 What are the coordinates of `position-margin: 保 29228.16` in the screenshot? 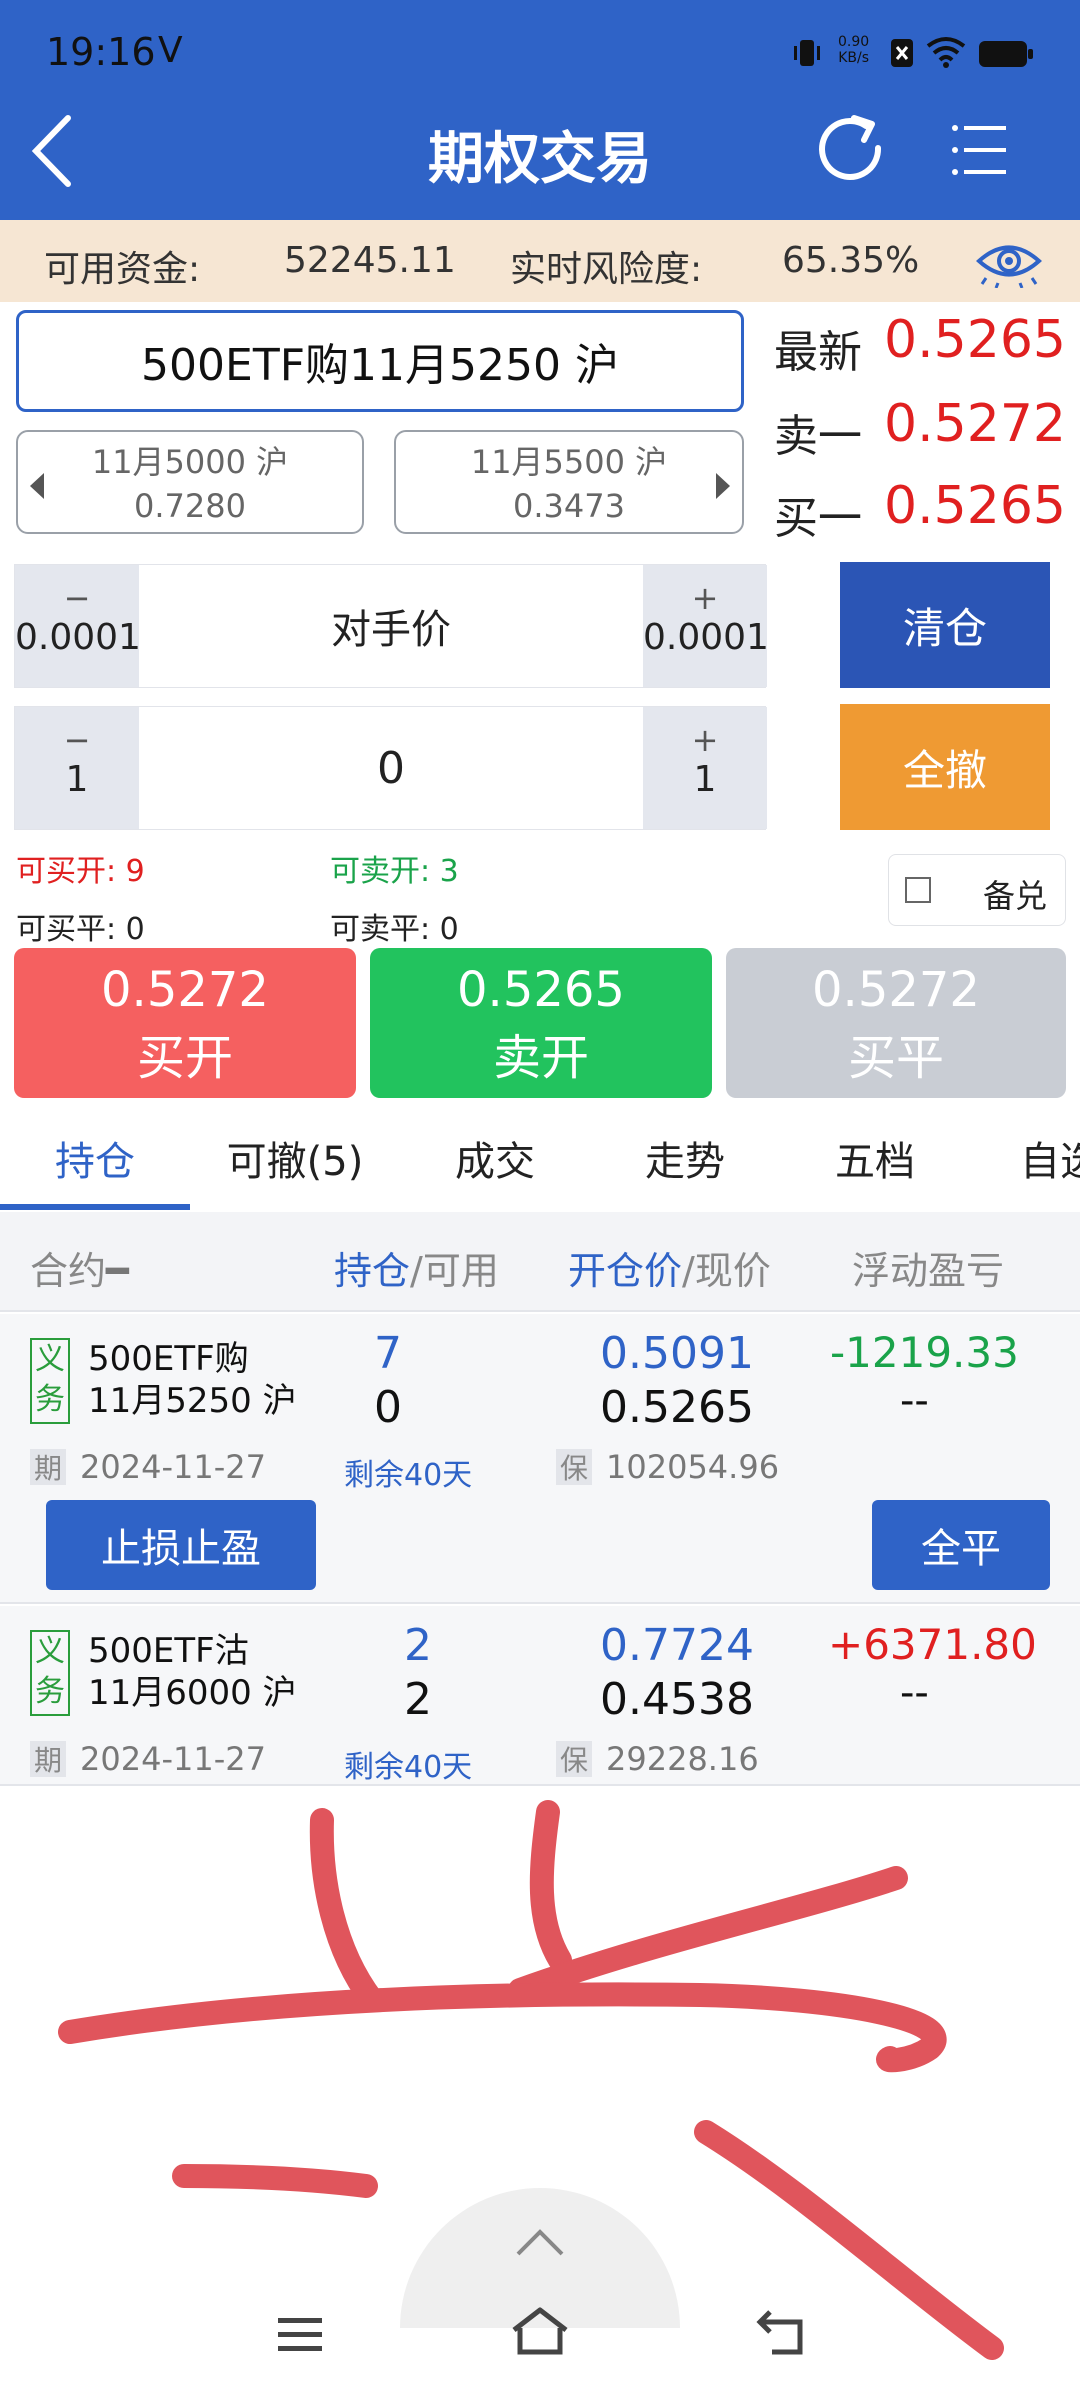 It's located at (657, 1759).